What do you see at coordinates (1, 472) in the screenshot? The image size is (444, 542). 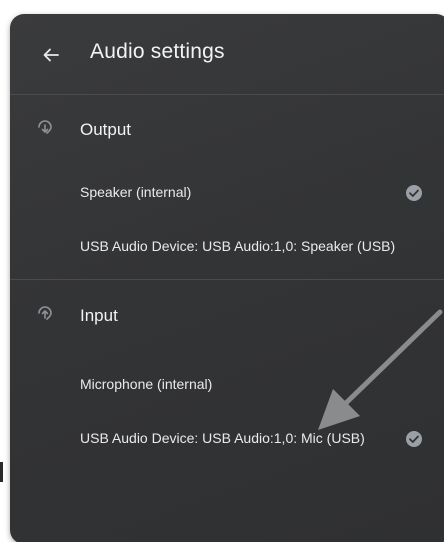 I see `background-window-edge` at bounding box center [1, 472].